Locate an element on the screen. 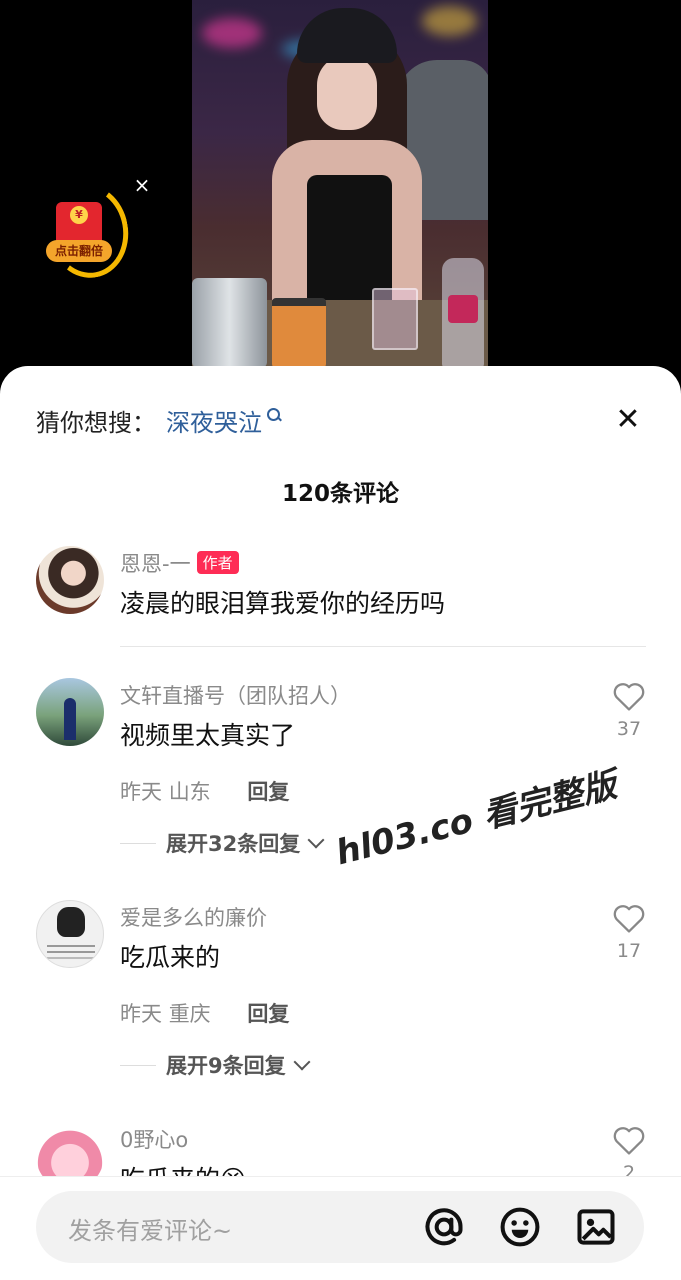  close-sheet-button: ✕ is located at coordinates (628, 420).